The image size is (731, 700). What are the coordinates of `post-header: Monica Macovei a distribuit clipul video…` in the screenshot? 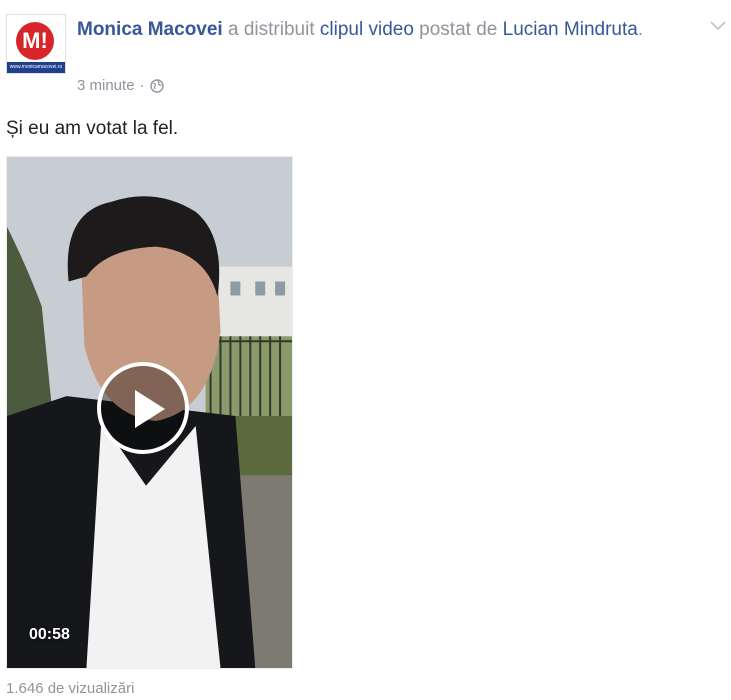 It's located at (382, 29).